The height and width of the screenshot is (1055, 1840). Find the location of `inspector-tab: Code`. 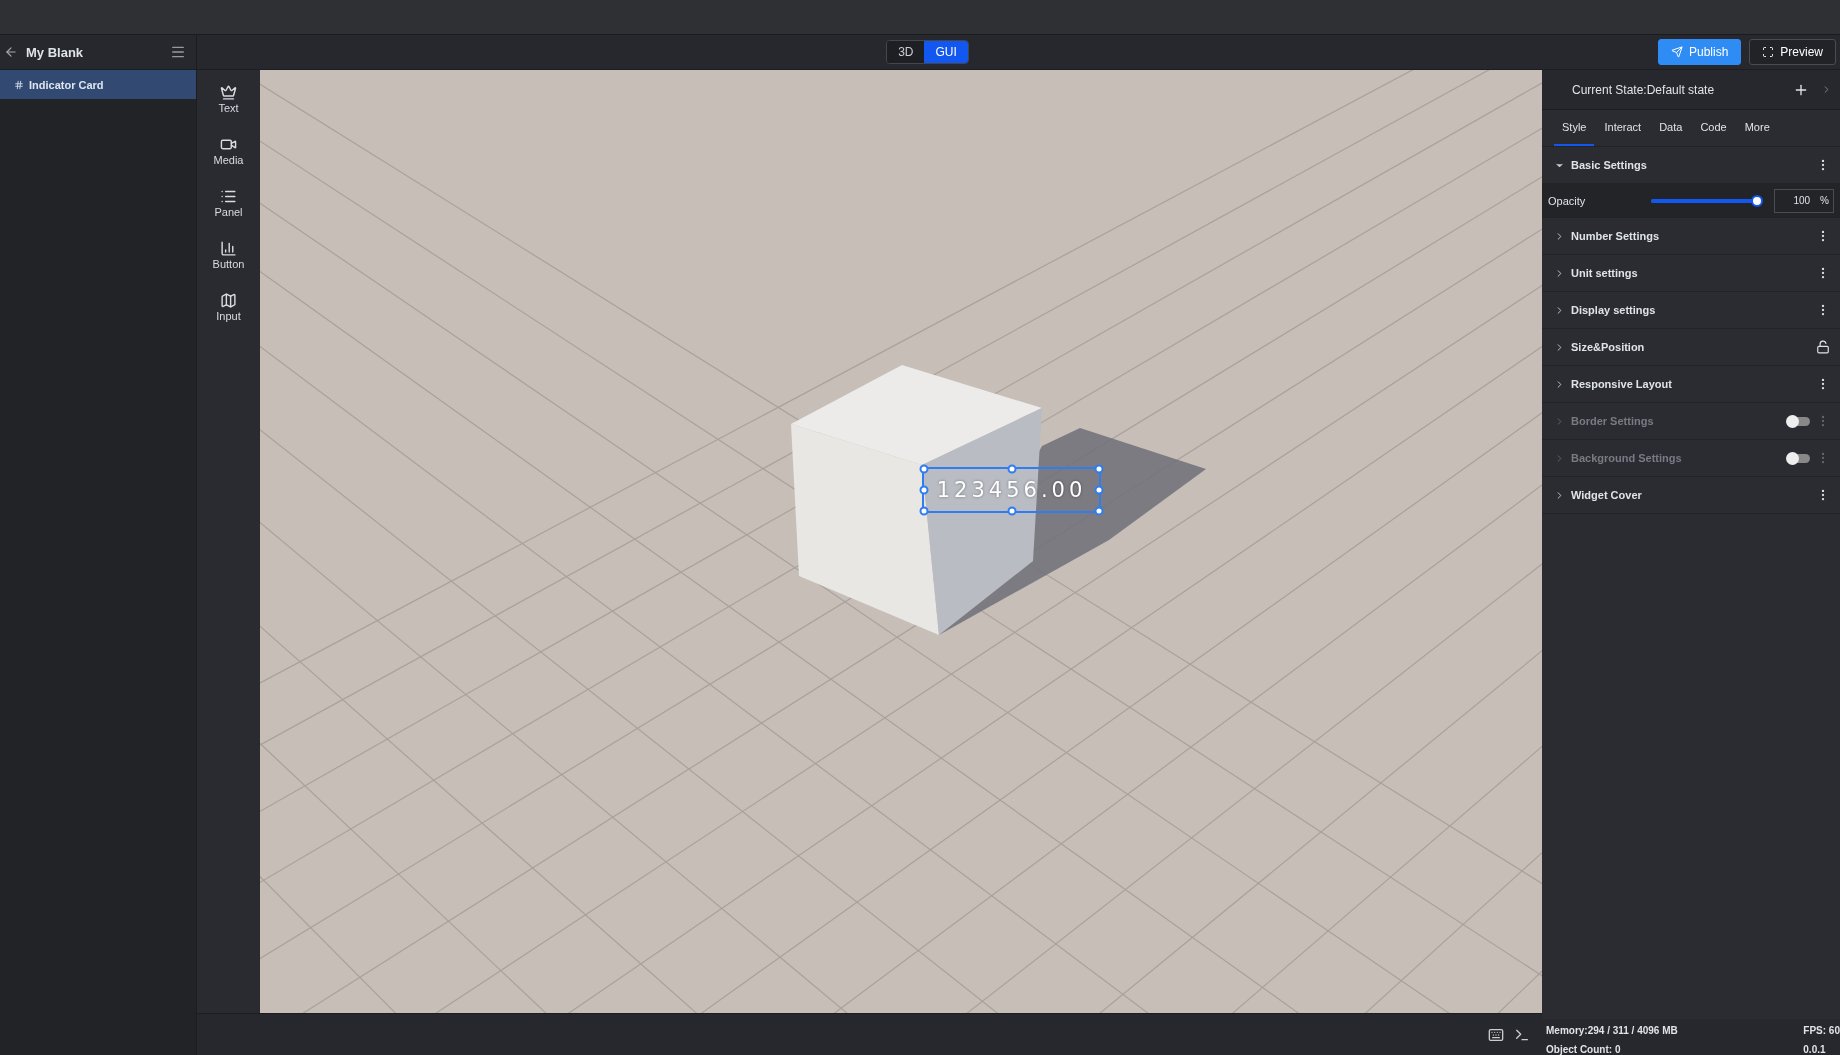

inspector-tab: Code is located at coordinates (1713, 128).